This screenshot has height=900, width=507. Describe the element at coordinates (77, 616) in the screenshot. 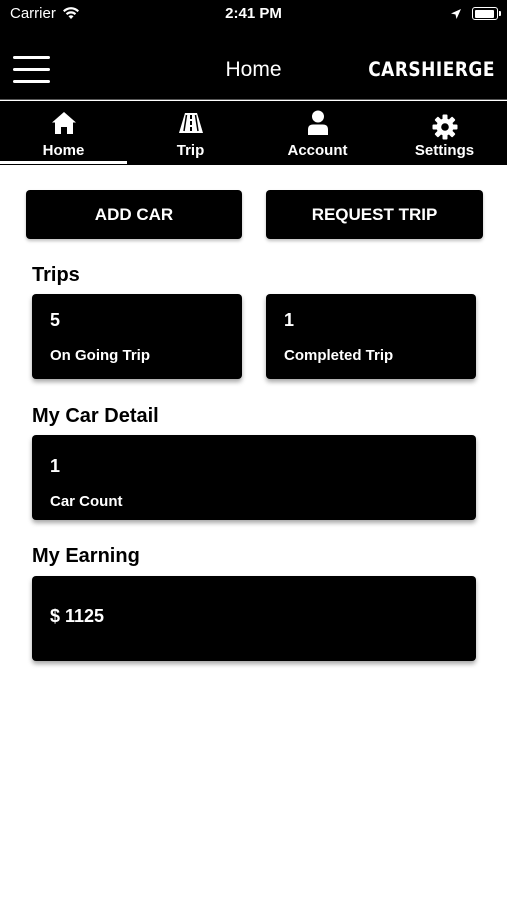

I see `earning-value: $ 1125` at that location.